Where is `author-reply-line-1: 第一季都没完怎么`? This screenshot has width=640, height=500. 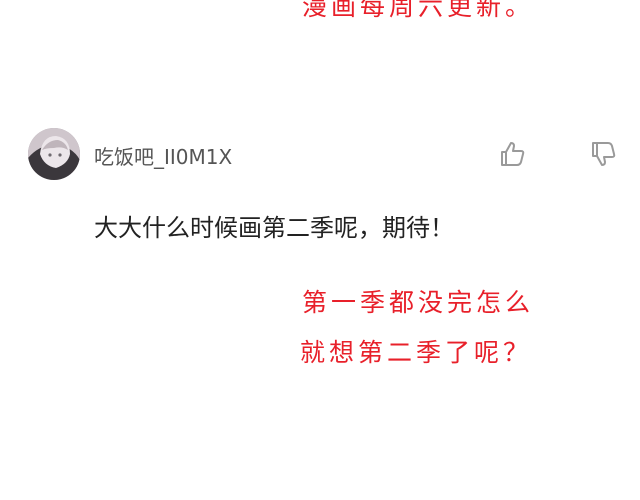
author-reply-line-1: 第一季都没完怎么 is located at coordinates (418, 302).